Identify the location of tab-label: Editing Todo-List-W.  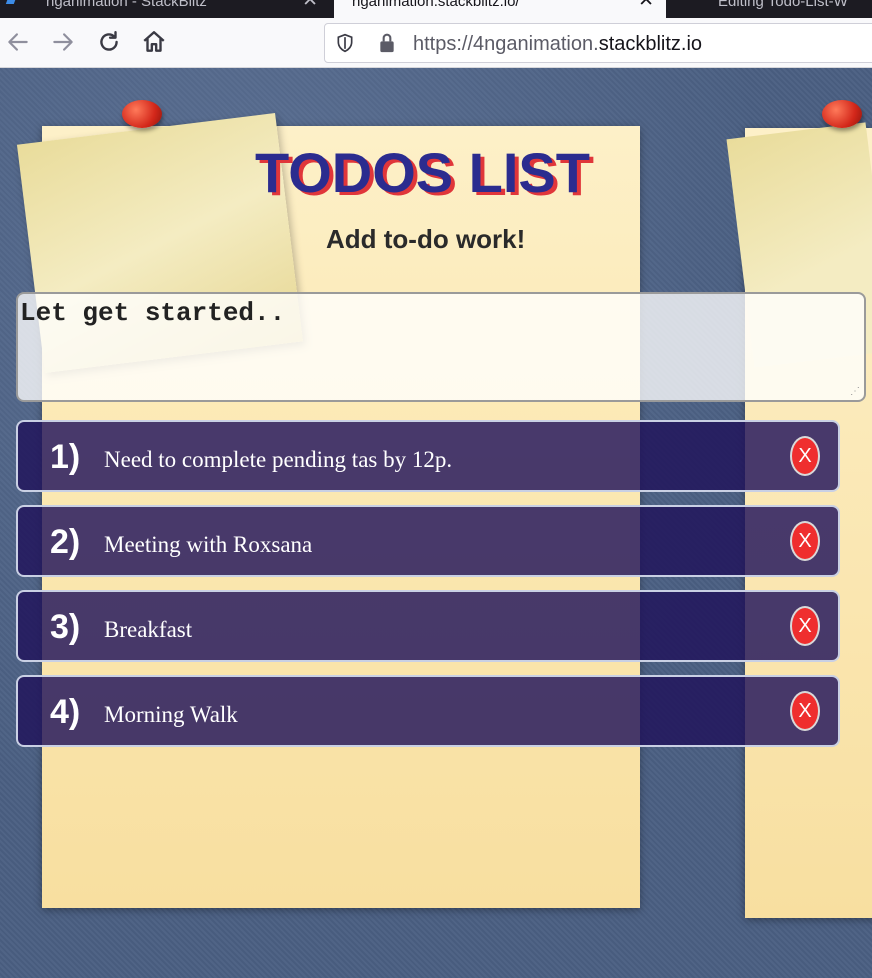
(783, 5).